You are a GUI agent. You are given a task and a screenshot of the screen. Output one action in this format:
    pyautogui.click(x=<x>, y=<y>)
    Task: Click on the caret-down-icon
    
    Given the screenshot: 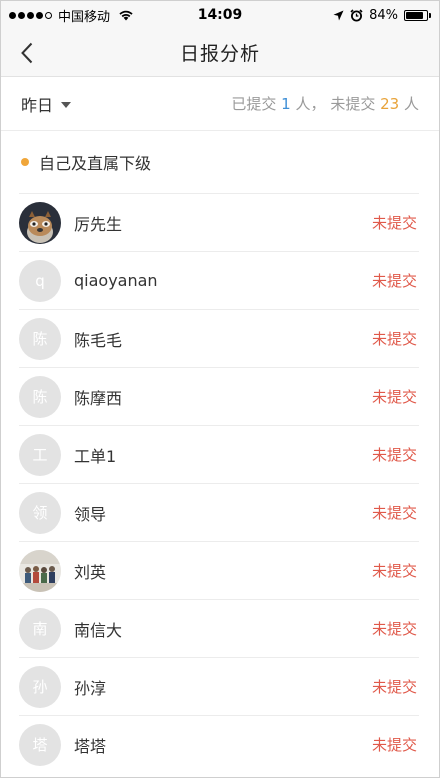 What is the action you would take?
    pyautogui.click(x=66, y=104)
    